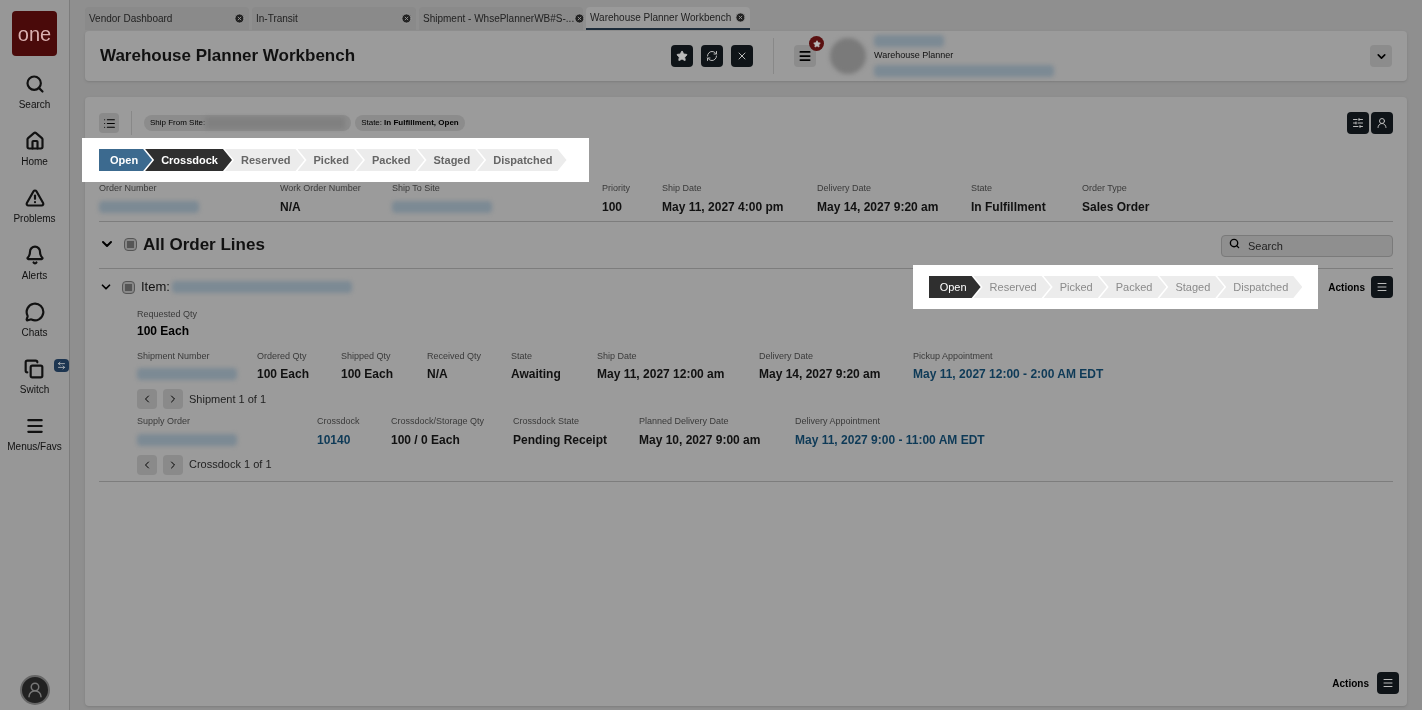 The width and height of the screenshot is (1422, 710). Describe the element at coordinates (265, 160) in the screenshot. I see `stage-step: Reserved` at that location.